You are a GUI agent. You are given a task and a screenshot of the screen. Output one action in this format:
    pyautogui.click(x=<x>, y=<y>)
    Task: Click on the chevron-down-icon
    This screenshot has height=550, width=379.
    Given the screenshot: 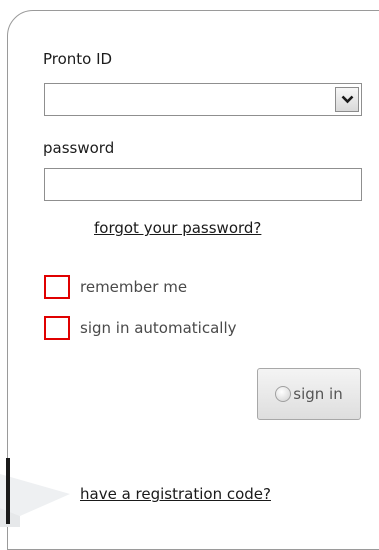 What is the action you would take?
    pyautogui.click(x=347, y=99)
    